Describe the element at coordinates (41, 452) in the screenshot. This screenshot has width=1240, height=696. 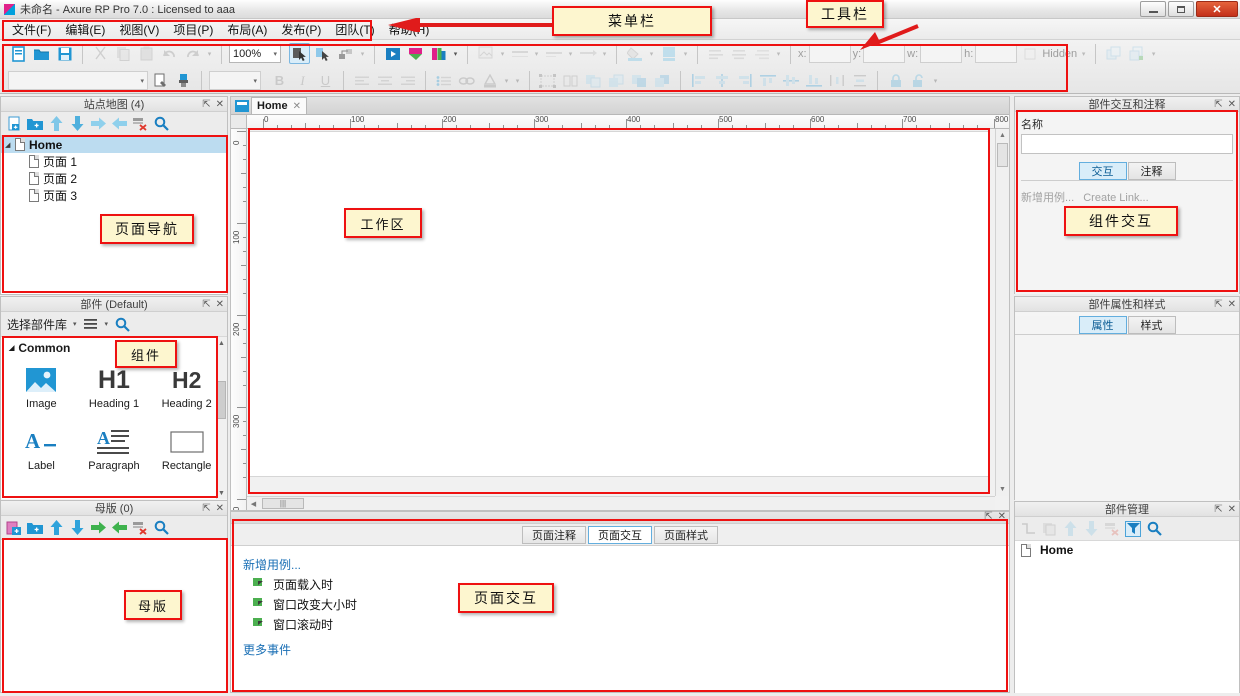
I see `widget-item-label: A Label` at that location.